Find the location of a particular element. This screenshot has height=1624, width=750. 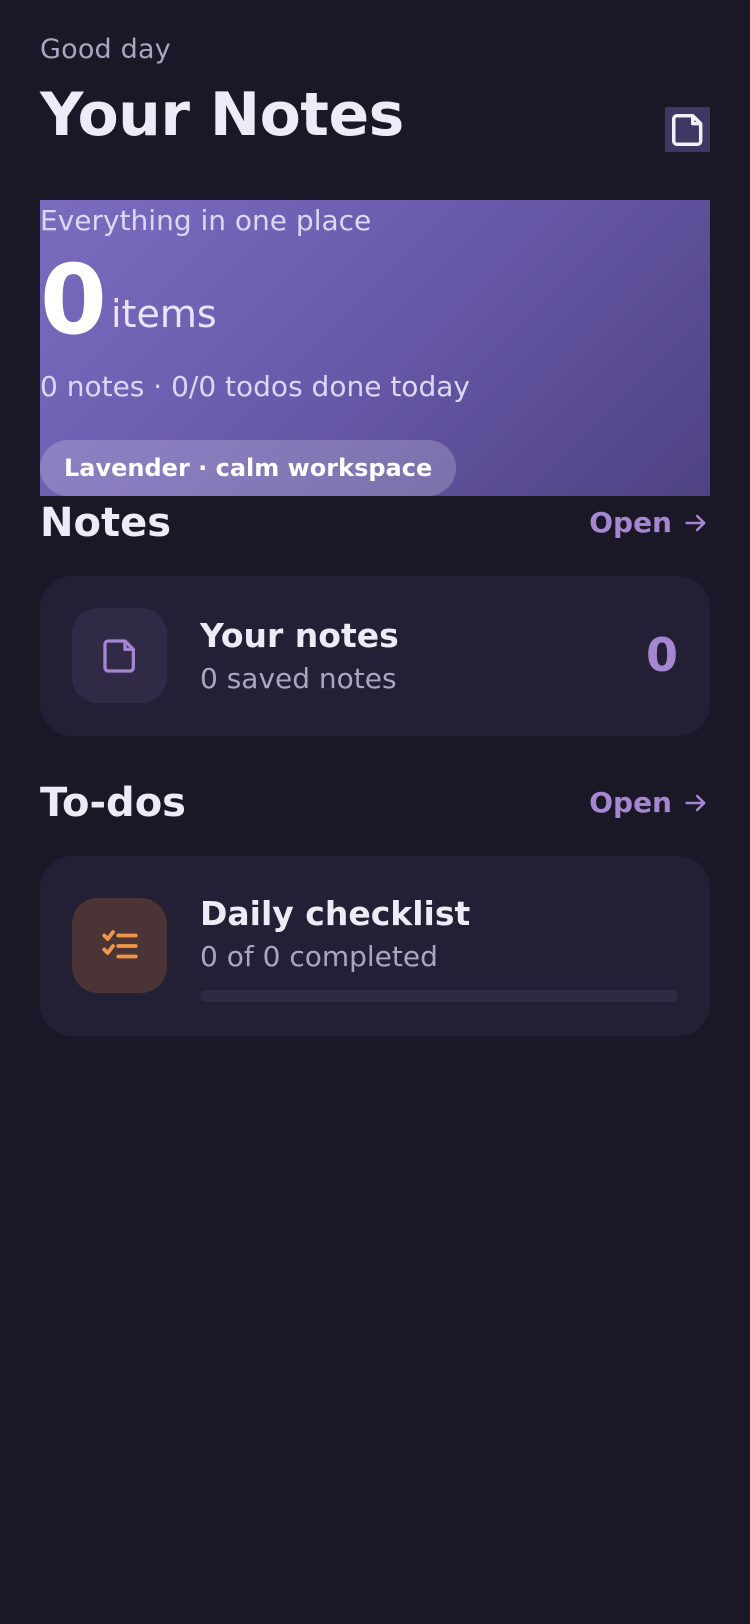

greeting: Good day is located at coordinates (105, 49).